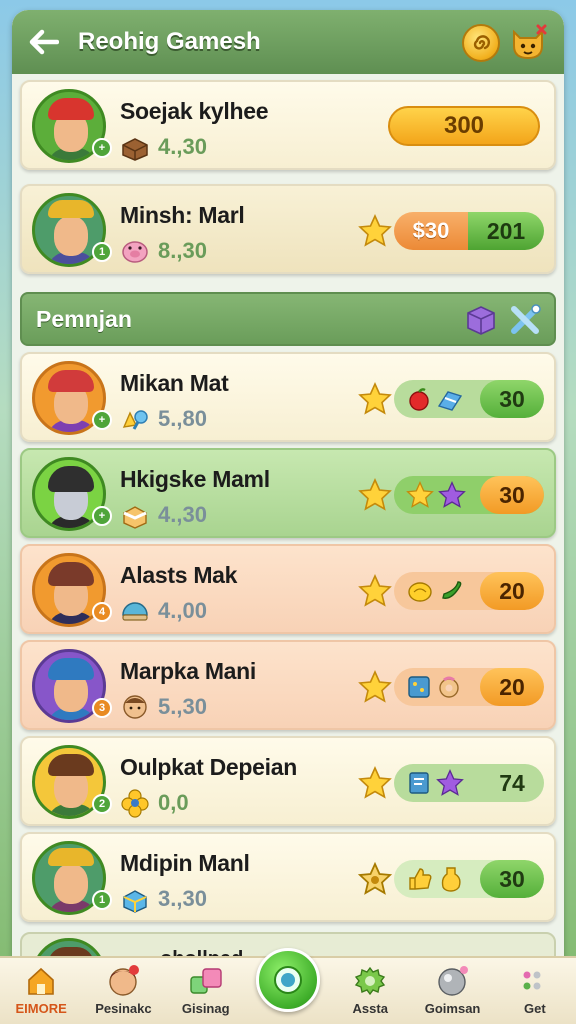 The width and height of the screenshot is (576, 1024). I want to click on star-reward-icon, so click(420, 494).